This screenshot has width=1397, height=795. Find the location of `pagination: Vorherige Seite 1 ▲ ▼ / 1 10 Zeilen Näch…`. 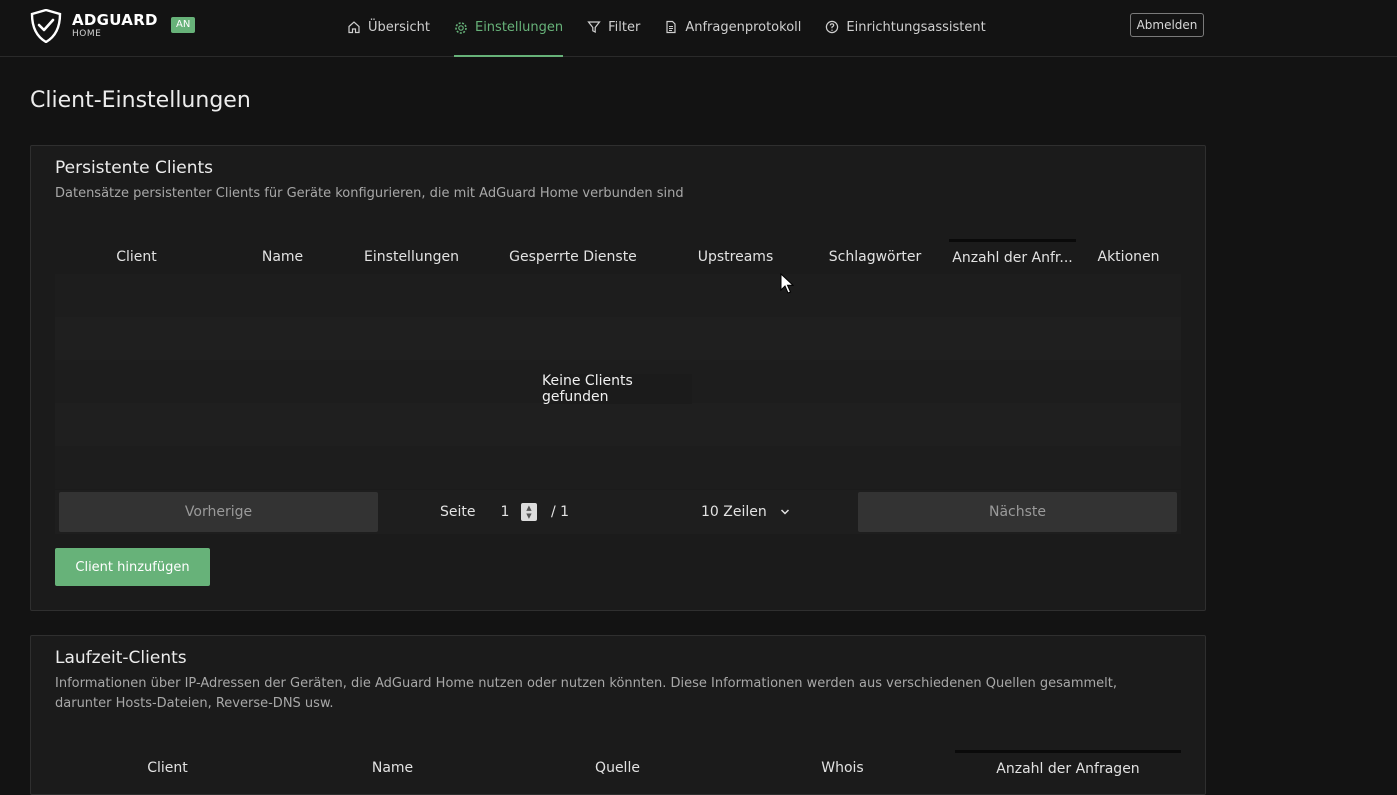

pagination: Vorherige Seite 1 ▲ ▼ / 1 10 Zeilen Näch… is located at coordinates (618, 512).